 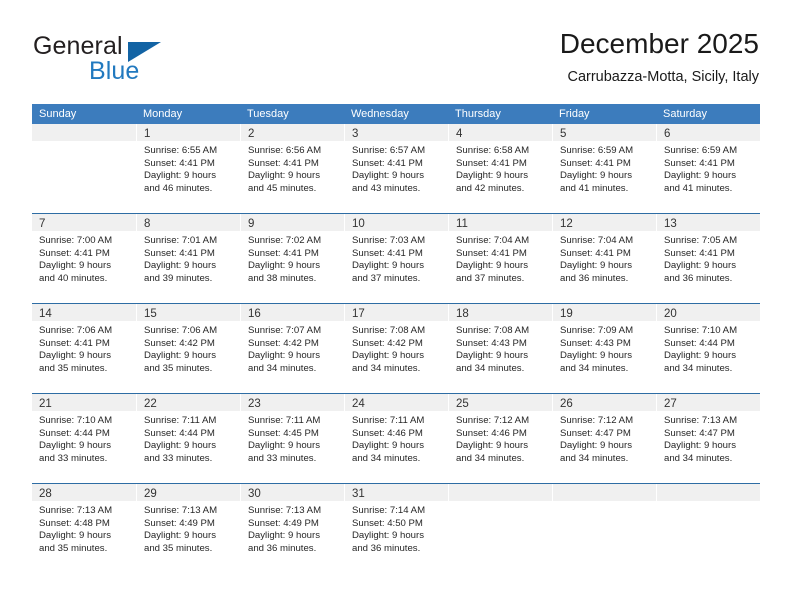 What do you see at coordinates (181, 150) in the screenshot?
I see `sunrise-text: Sunrise: 6:55 AM` at bounding box center [181, 150].